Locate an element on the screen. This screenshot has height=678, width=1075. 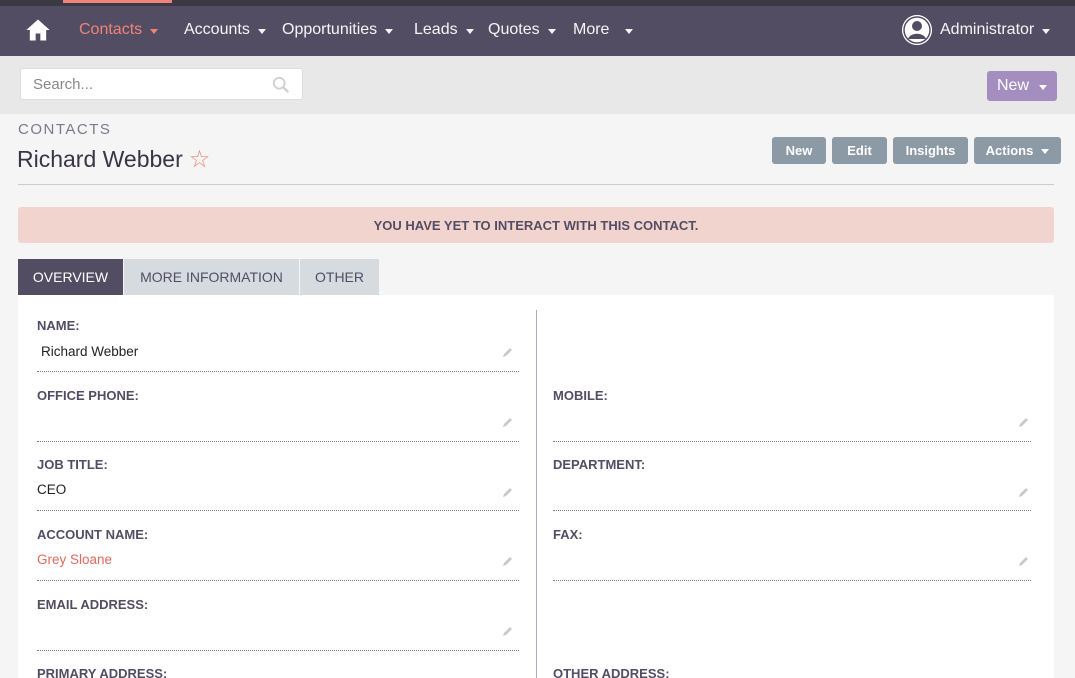
favorite-star-icon: ☆ is located at coordinates (200, 159).